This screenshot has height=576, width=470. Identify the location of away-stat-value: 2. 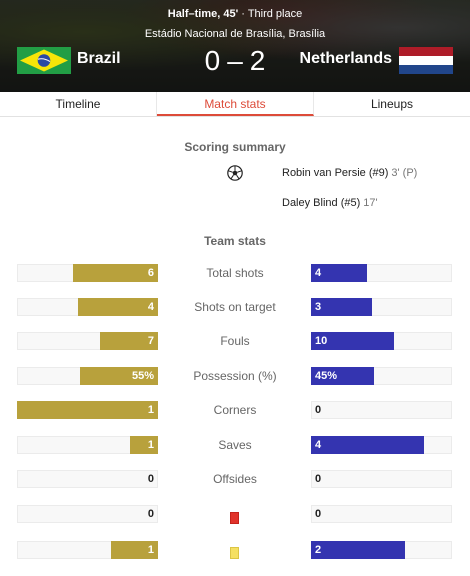
(318, 550).